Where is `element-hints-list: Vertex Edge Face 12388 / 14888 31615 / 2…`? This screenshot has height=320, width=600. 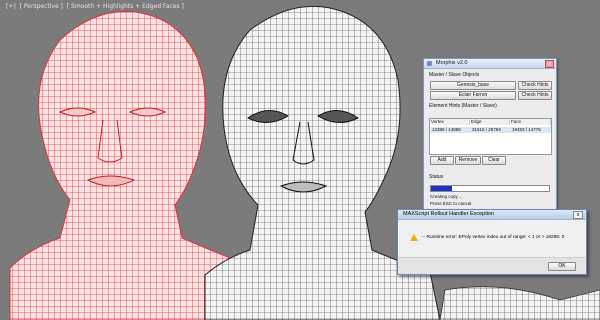
element-hints-list: Vertex Edge Face 12388 / 14888 31615 / 2… is located at coordinates (490, 136).